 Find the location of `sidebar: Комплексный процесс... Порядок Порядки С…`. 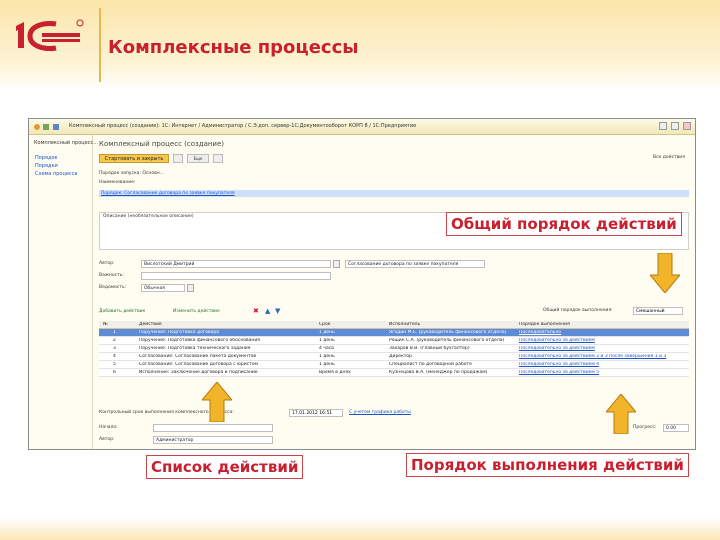

sidebar: Комплексный процесс... Порядок Порядки С… is located at coordinates (63, 292).